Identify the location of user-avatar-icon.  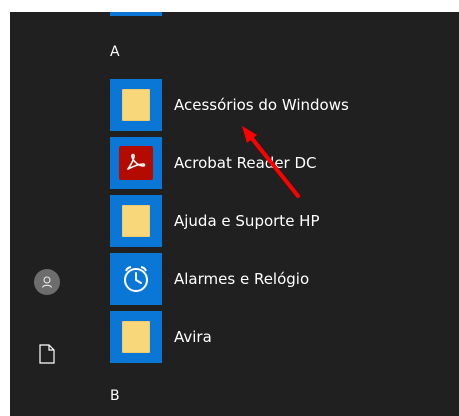
(47, 282).